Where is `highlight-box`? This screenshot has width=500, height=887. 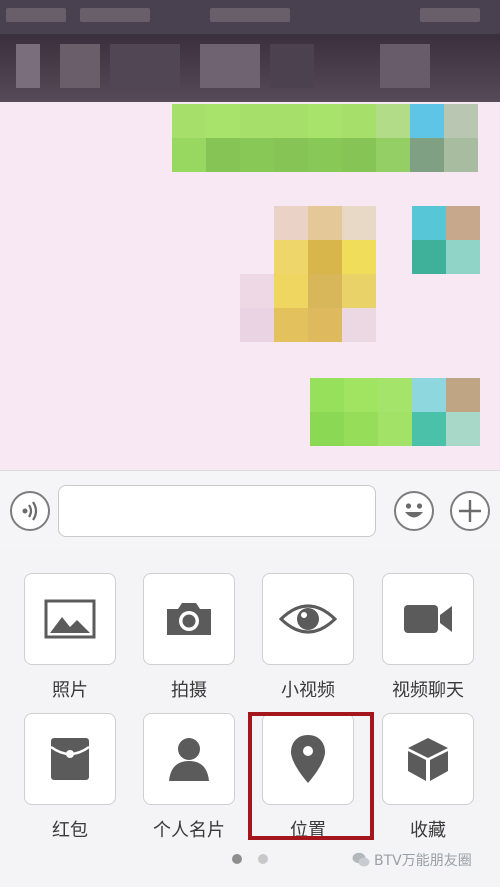 highlight-box is located at coordinates (311, 776).